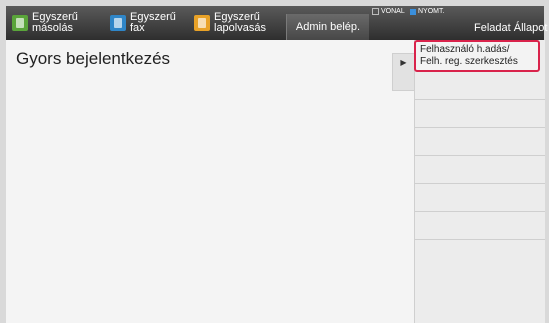  I want to click on easy-fax-button: Egyszerű fax, so click(143, 23).